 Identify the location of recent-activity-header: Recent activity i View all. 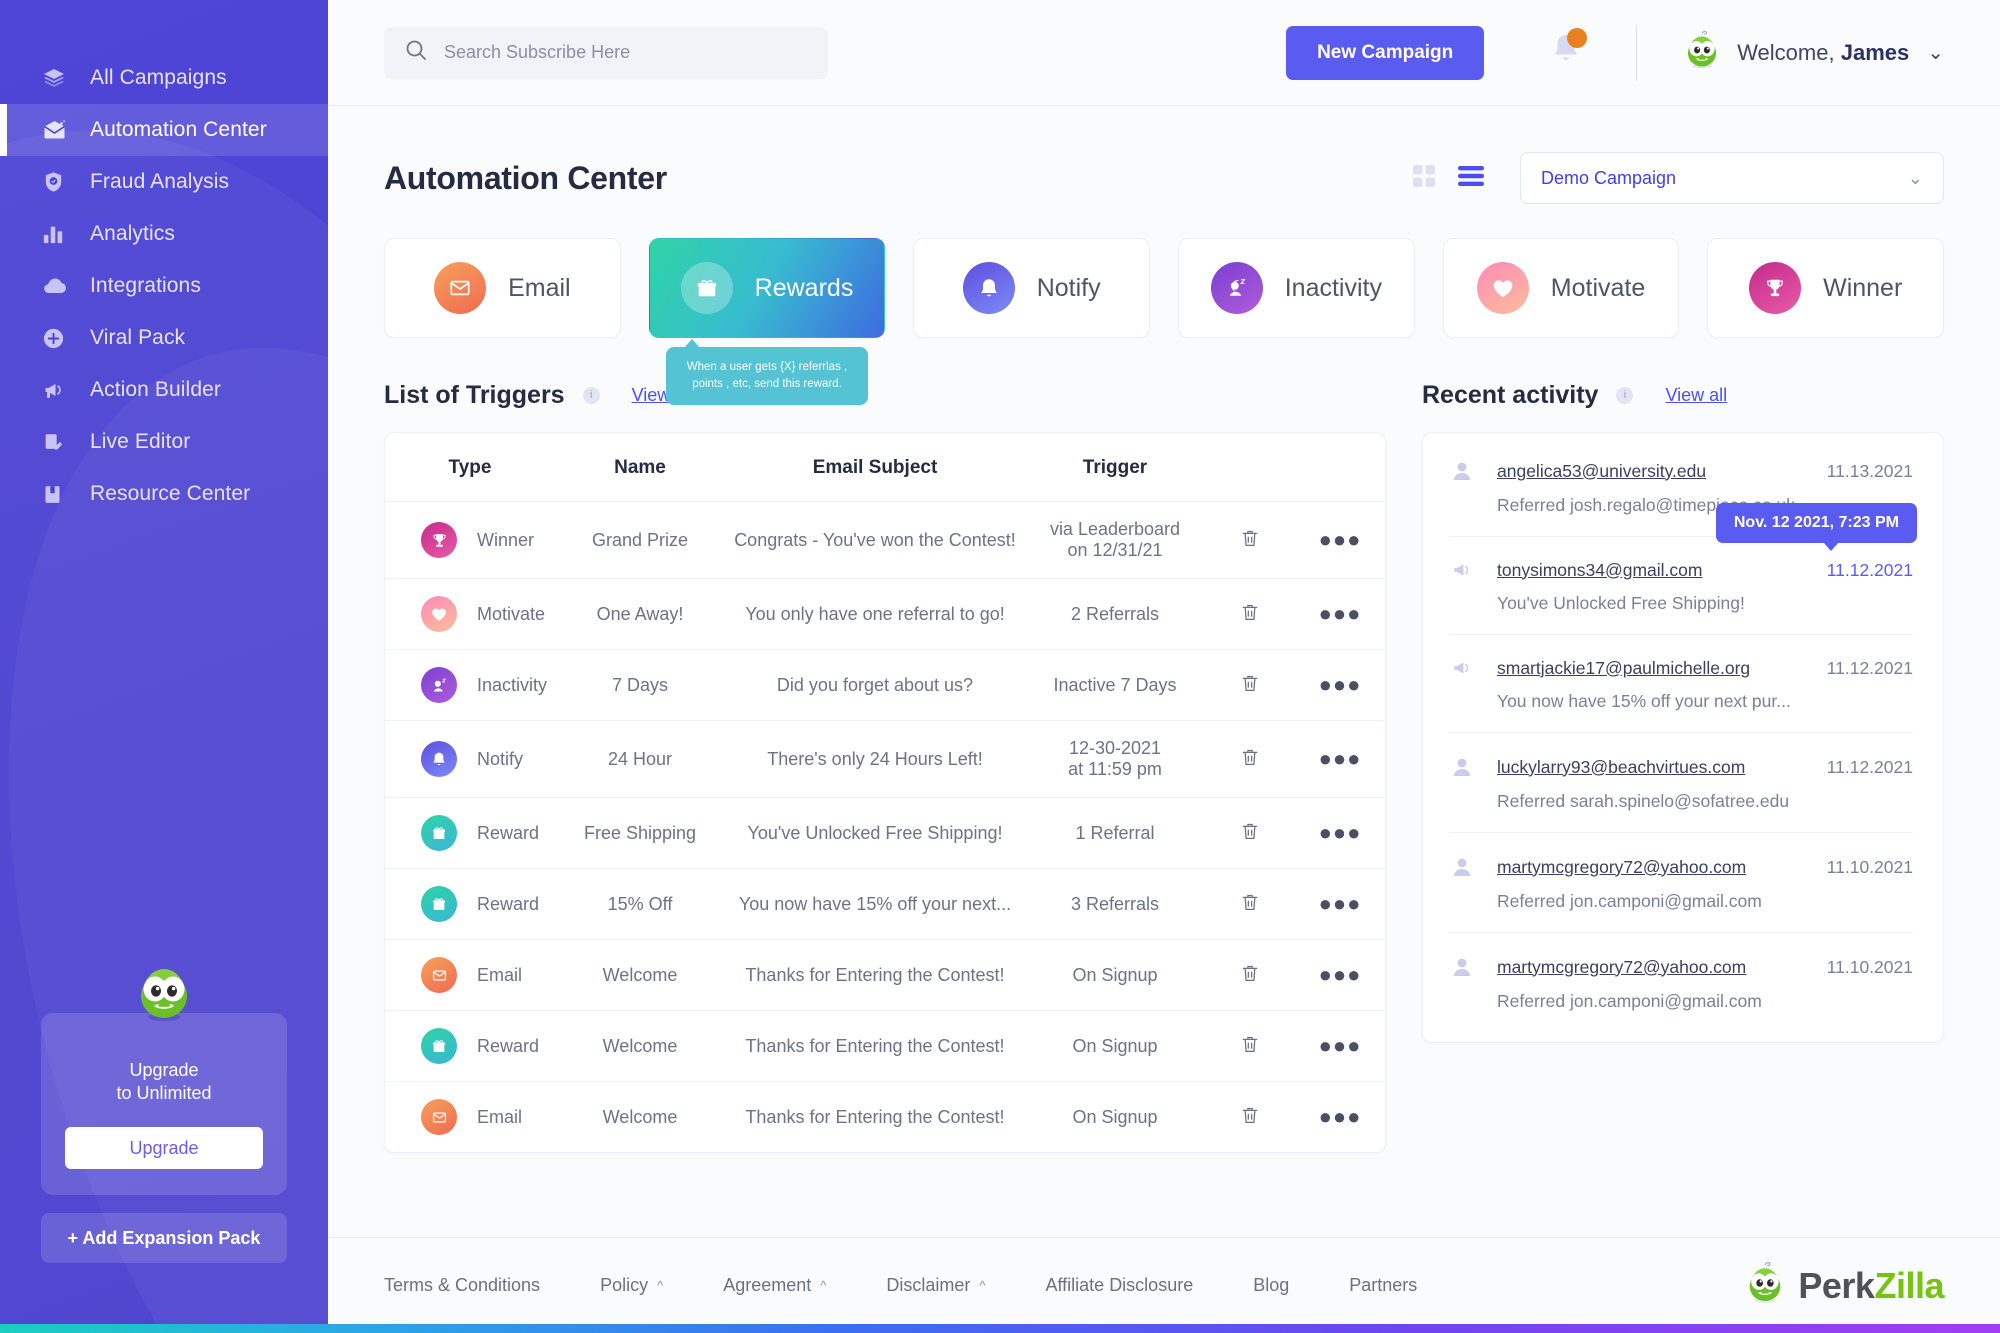
(1683, 395).